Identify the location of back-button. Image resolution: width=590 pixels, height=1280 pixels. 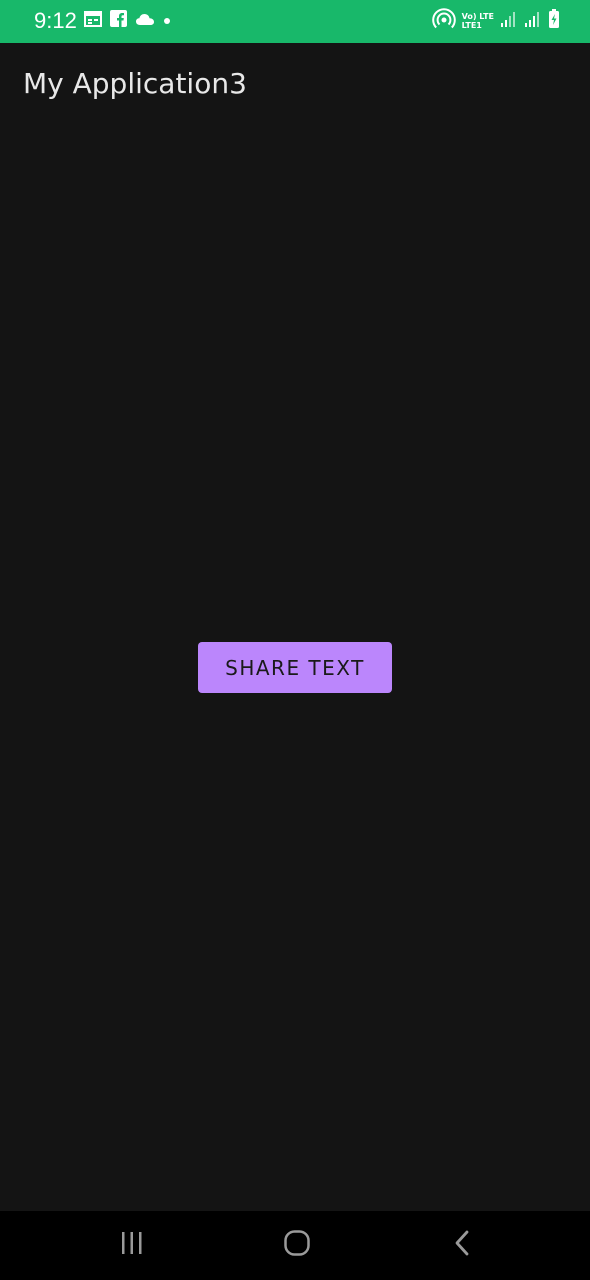
(462, 1245).